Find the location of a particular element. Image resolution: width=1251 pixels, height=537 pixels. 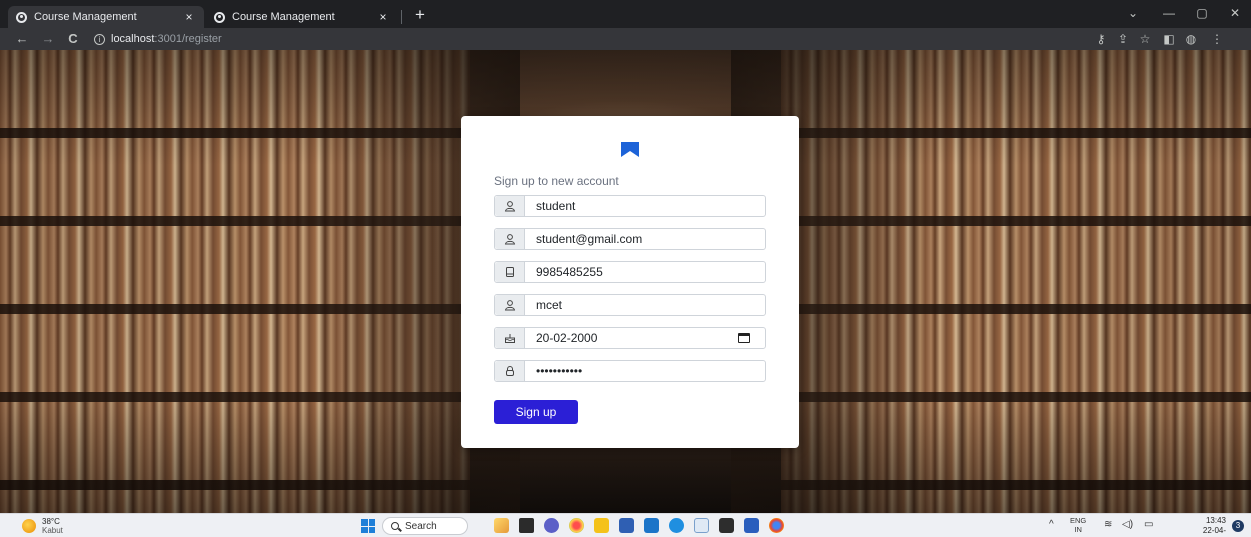

url-path: :3001/register is located at coordinates (188, 39).